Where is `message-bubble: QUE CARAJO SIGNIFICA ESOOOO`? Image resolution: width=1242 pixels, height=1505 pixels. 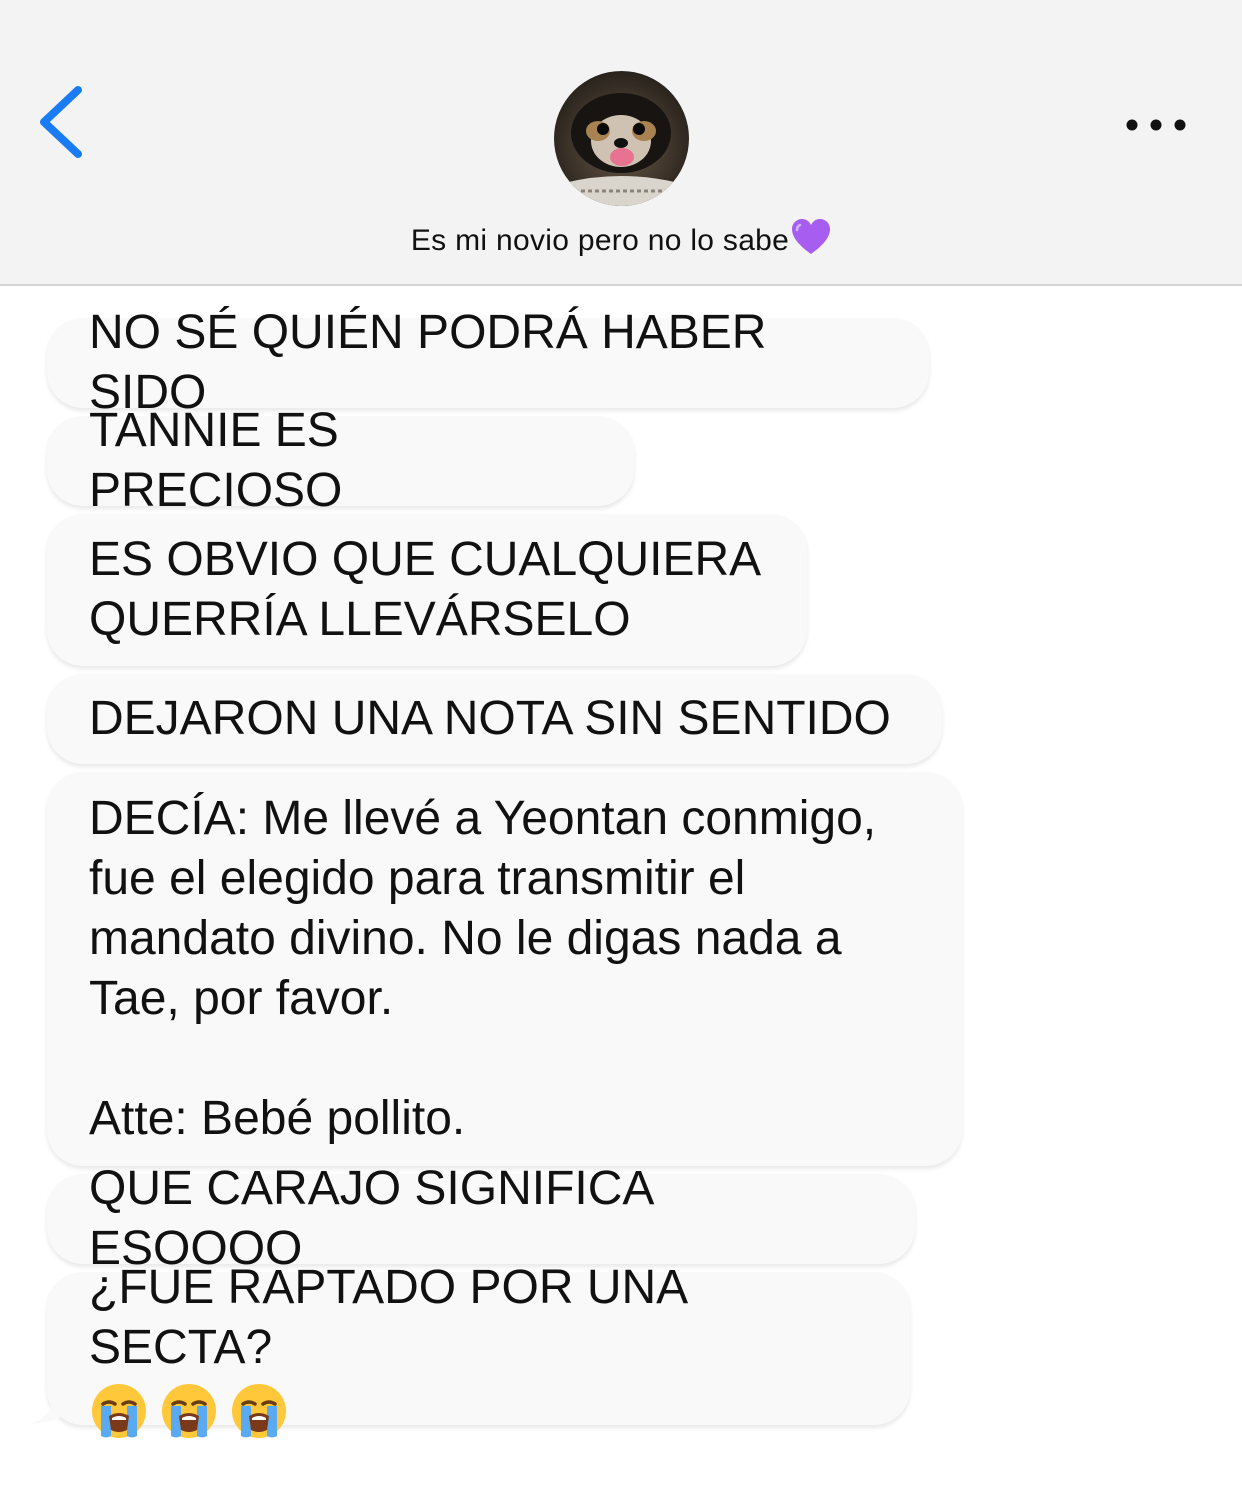 message-bubble: QUE CARAJO SIGNIFICA ESOOOO is located at coordinates (481, 1218).